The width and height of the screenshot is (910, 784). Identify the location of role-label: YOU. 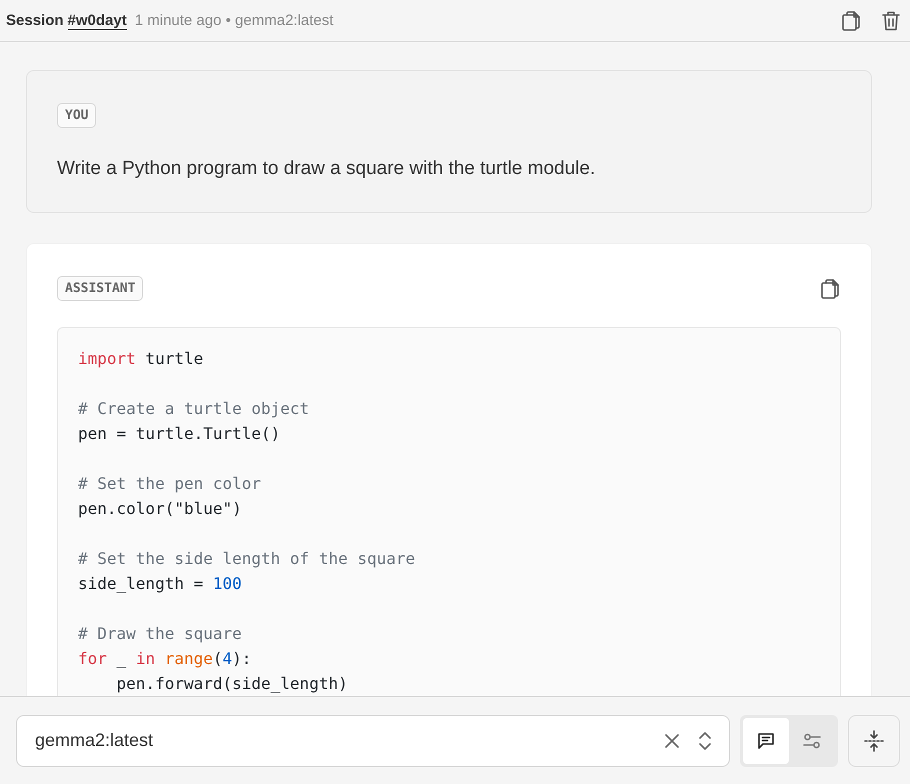
(76, 115).